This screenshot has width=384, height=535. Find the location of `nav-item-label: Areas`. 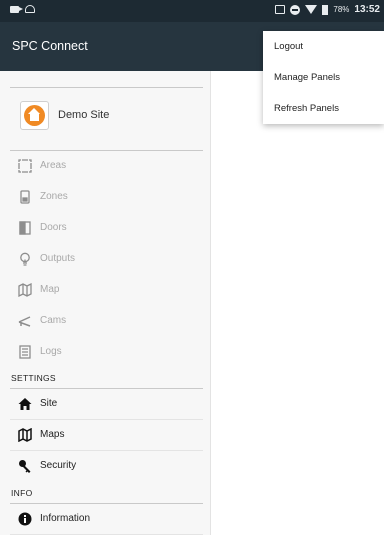

nav-item-label: Areas is located at coordinates (53, 165).